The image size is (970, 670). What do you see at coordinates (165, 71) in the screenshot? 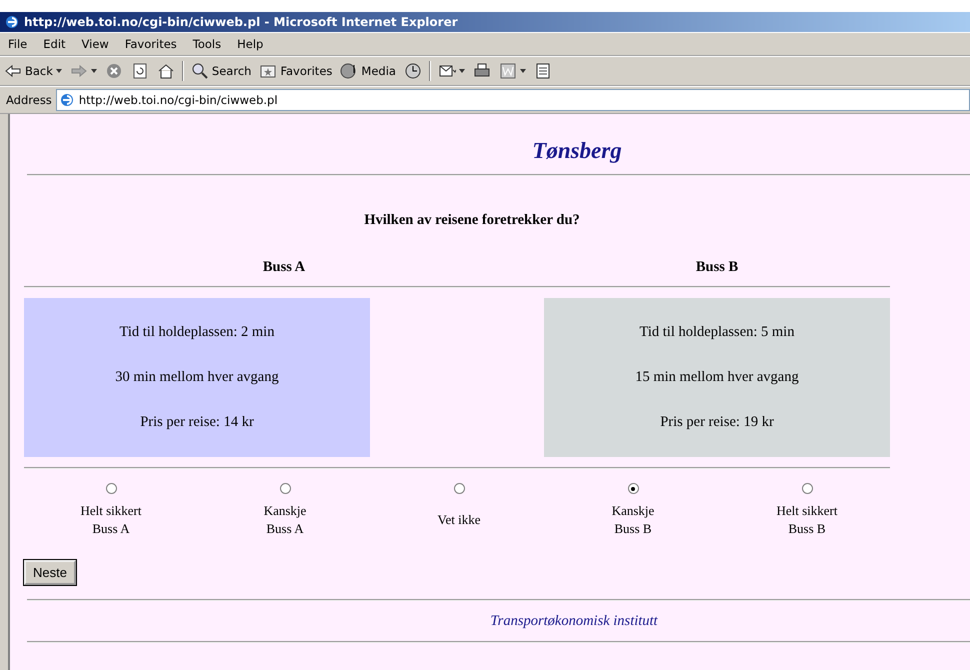
I see `home-icon` at bounding box center [165, 71].